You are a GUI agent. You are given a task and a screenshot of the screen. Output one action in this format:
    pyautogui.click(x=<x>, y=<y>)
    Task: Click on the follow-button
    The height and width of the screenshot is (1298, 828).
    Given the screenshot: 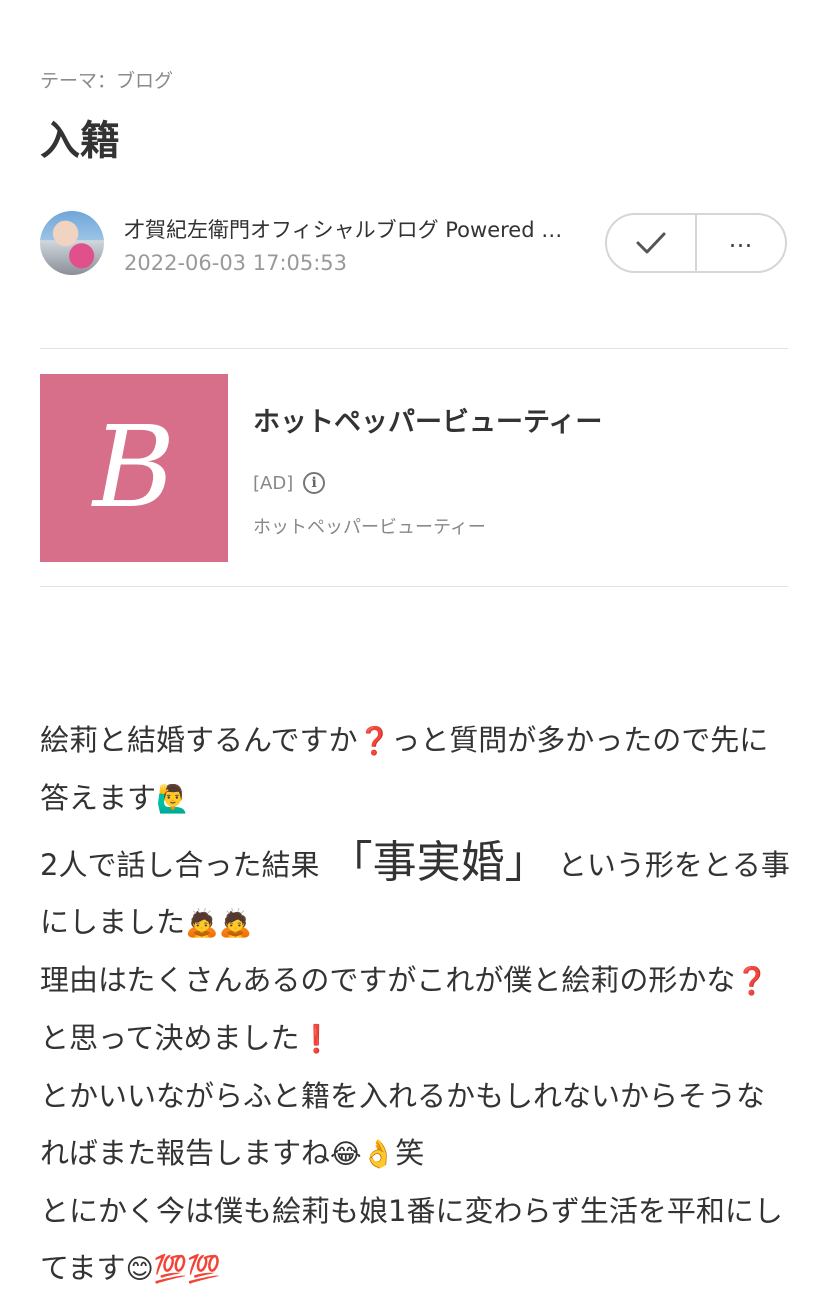 What is the action you would take?
    pyautogui.click(x=651, y=243)
    